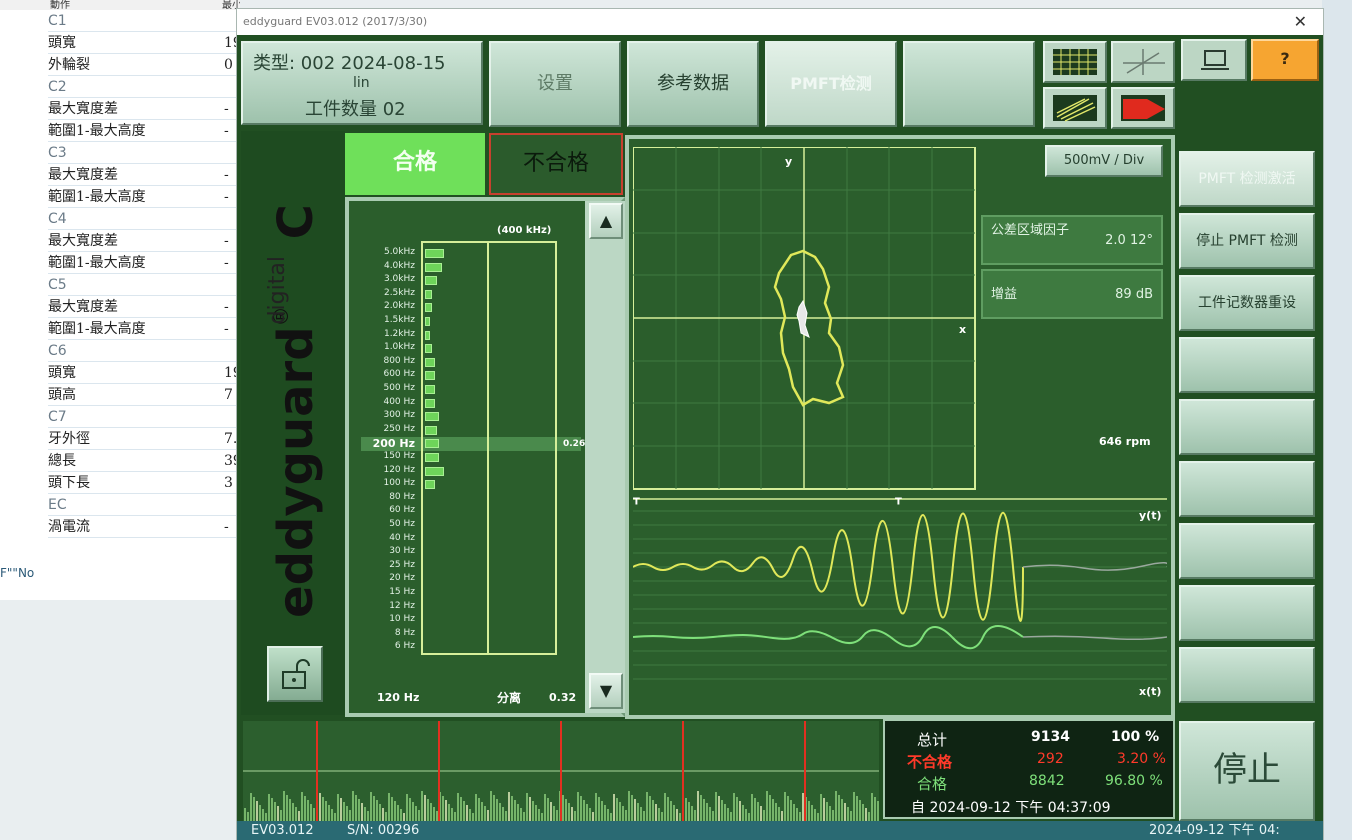  What do you see at coordinates (1214, 60) in the screenshot?
I see `screen-settings-button` at bounding box center [1214, 60].